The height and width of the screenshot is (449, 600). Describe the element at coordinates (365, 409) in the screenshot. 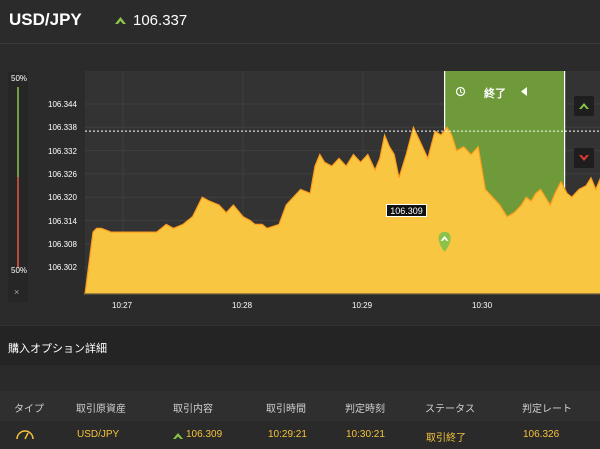

I see `col-header-judge-time: 判定時刻` at that location.